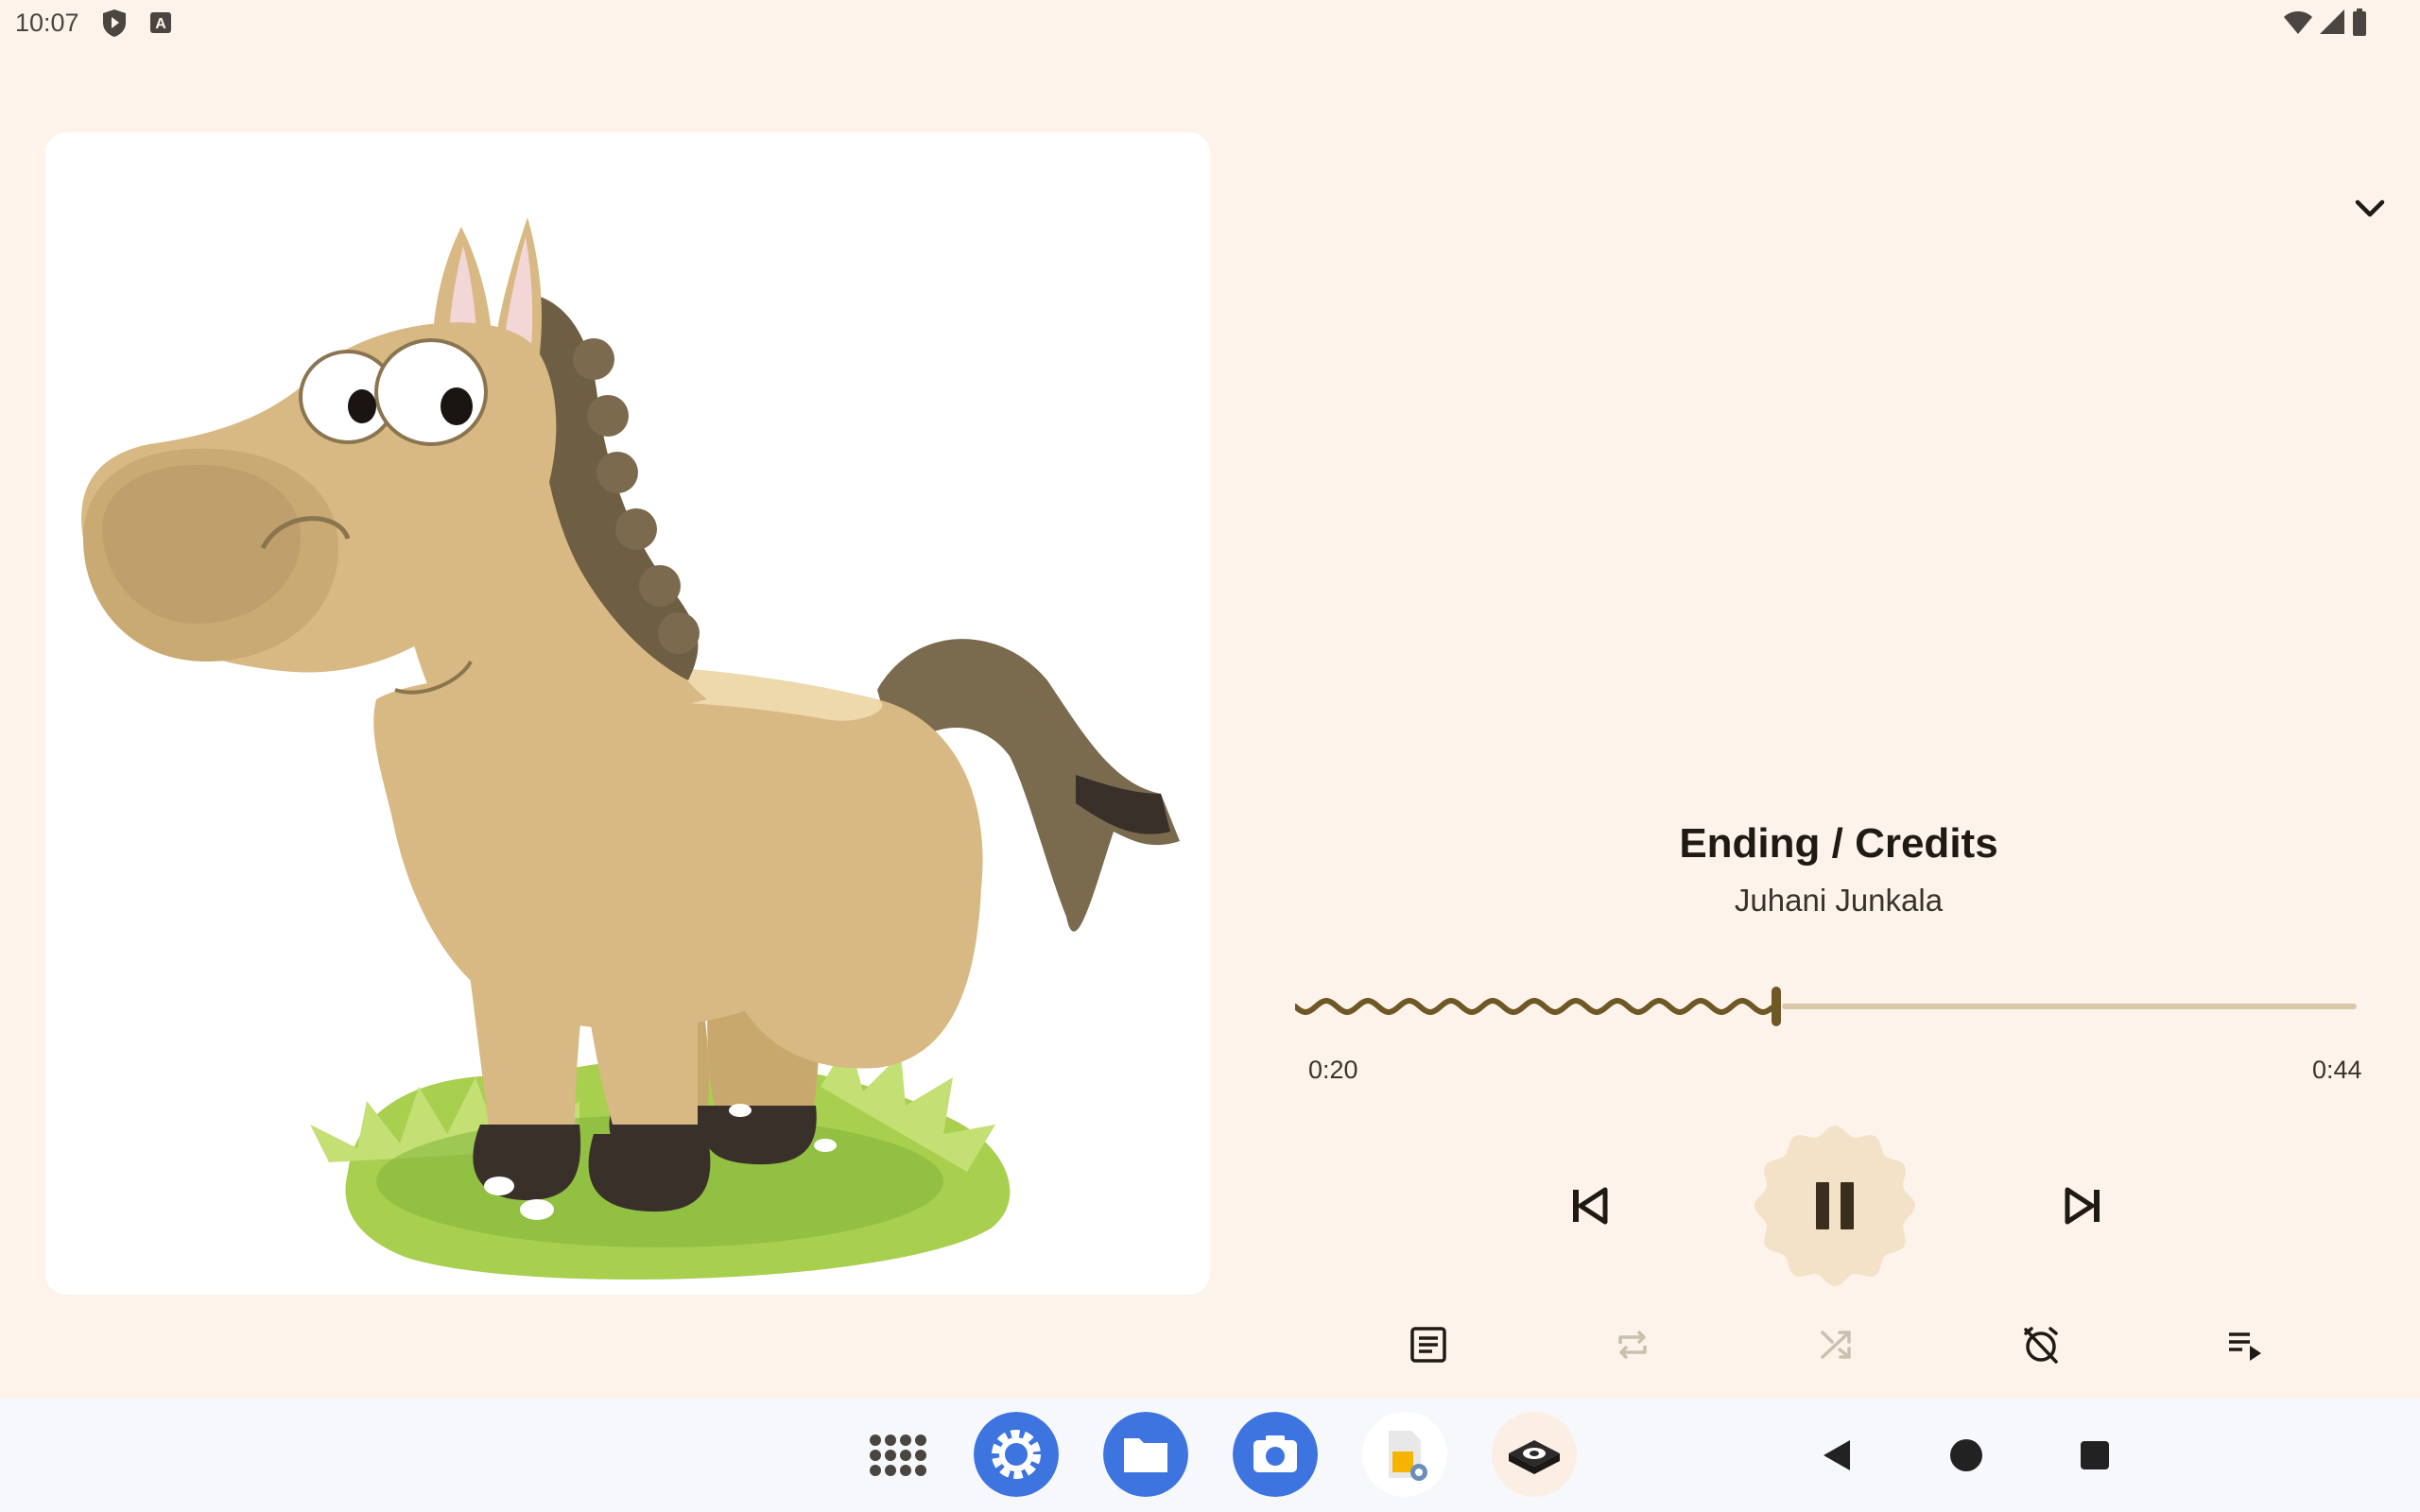 The width and height of the screenshot is (2420, 1512). I want to click on total-time: 0:44, so click(2337, 1070).